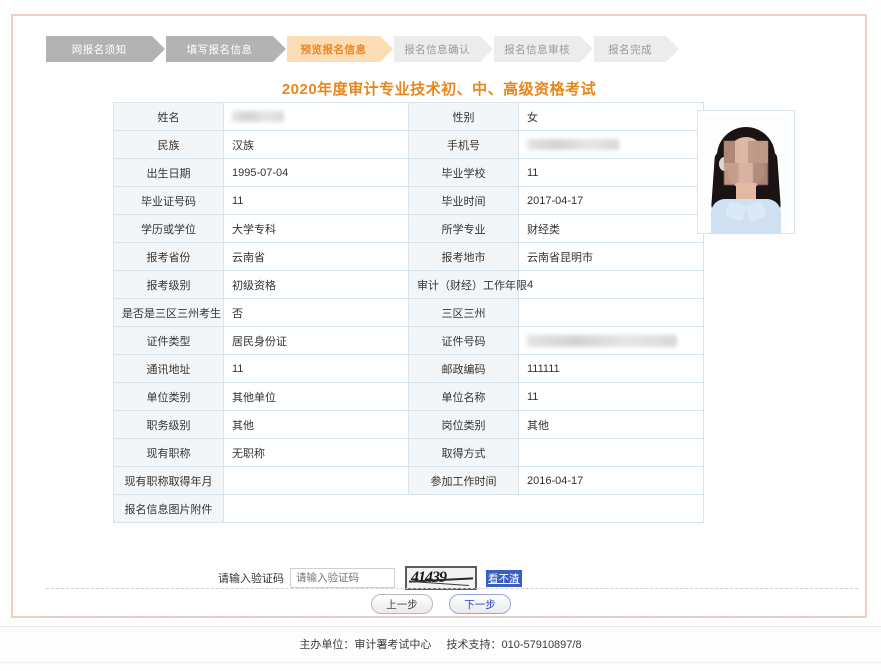  Describe the element at coordinates (440, 662) in the screenshot. I see `footer-bottom-line` at that location.